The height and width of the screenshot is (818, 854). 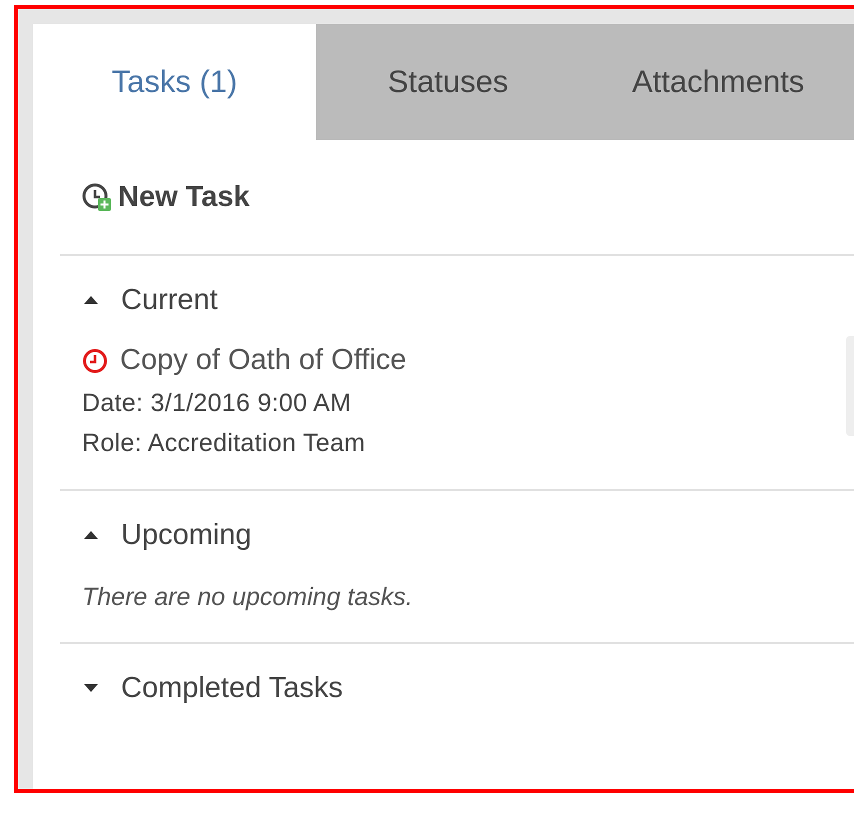 I want to click on section-header: Upcoming, so click(x=167, y=535).